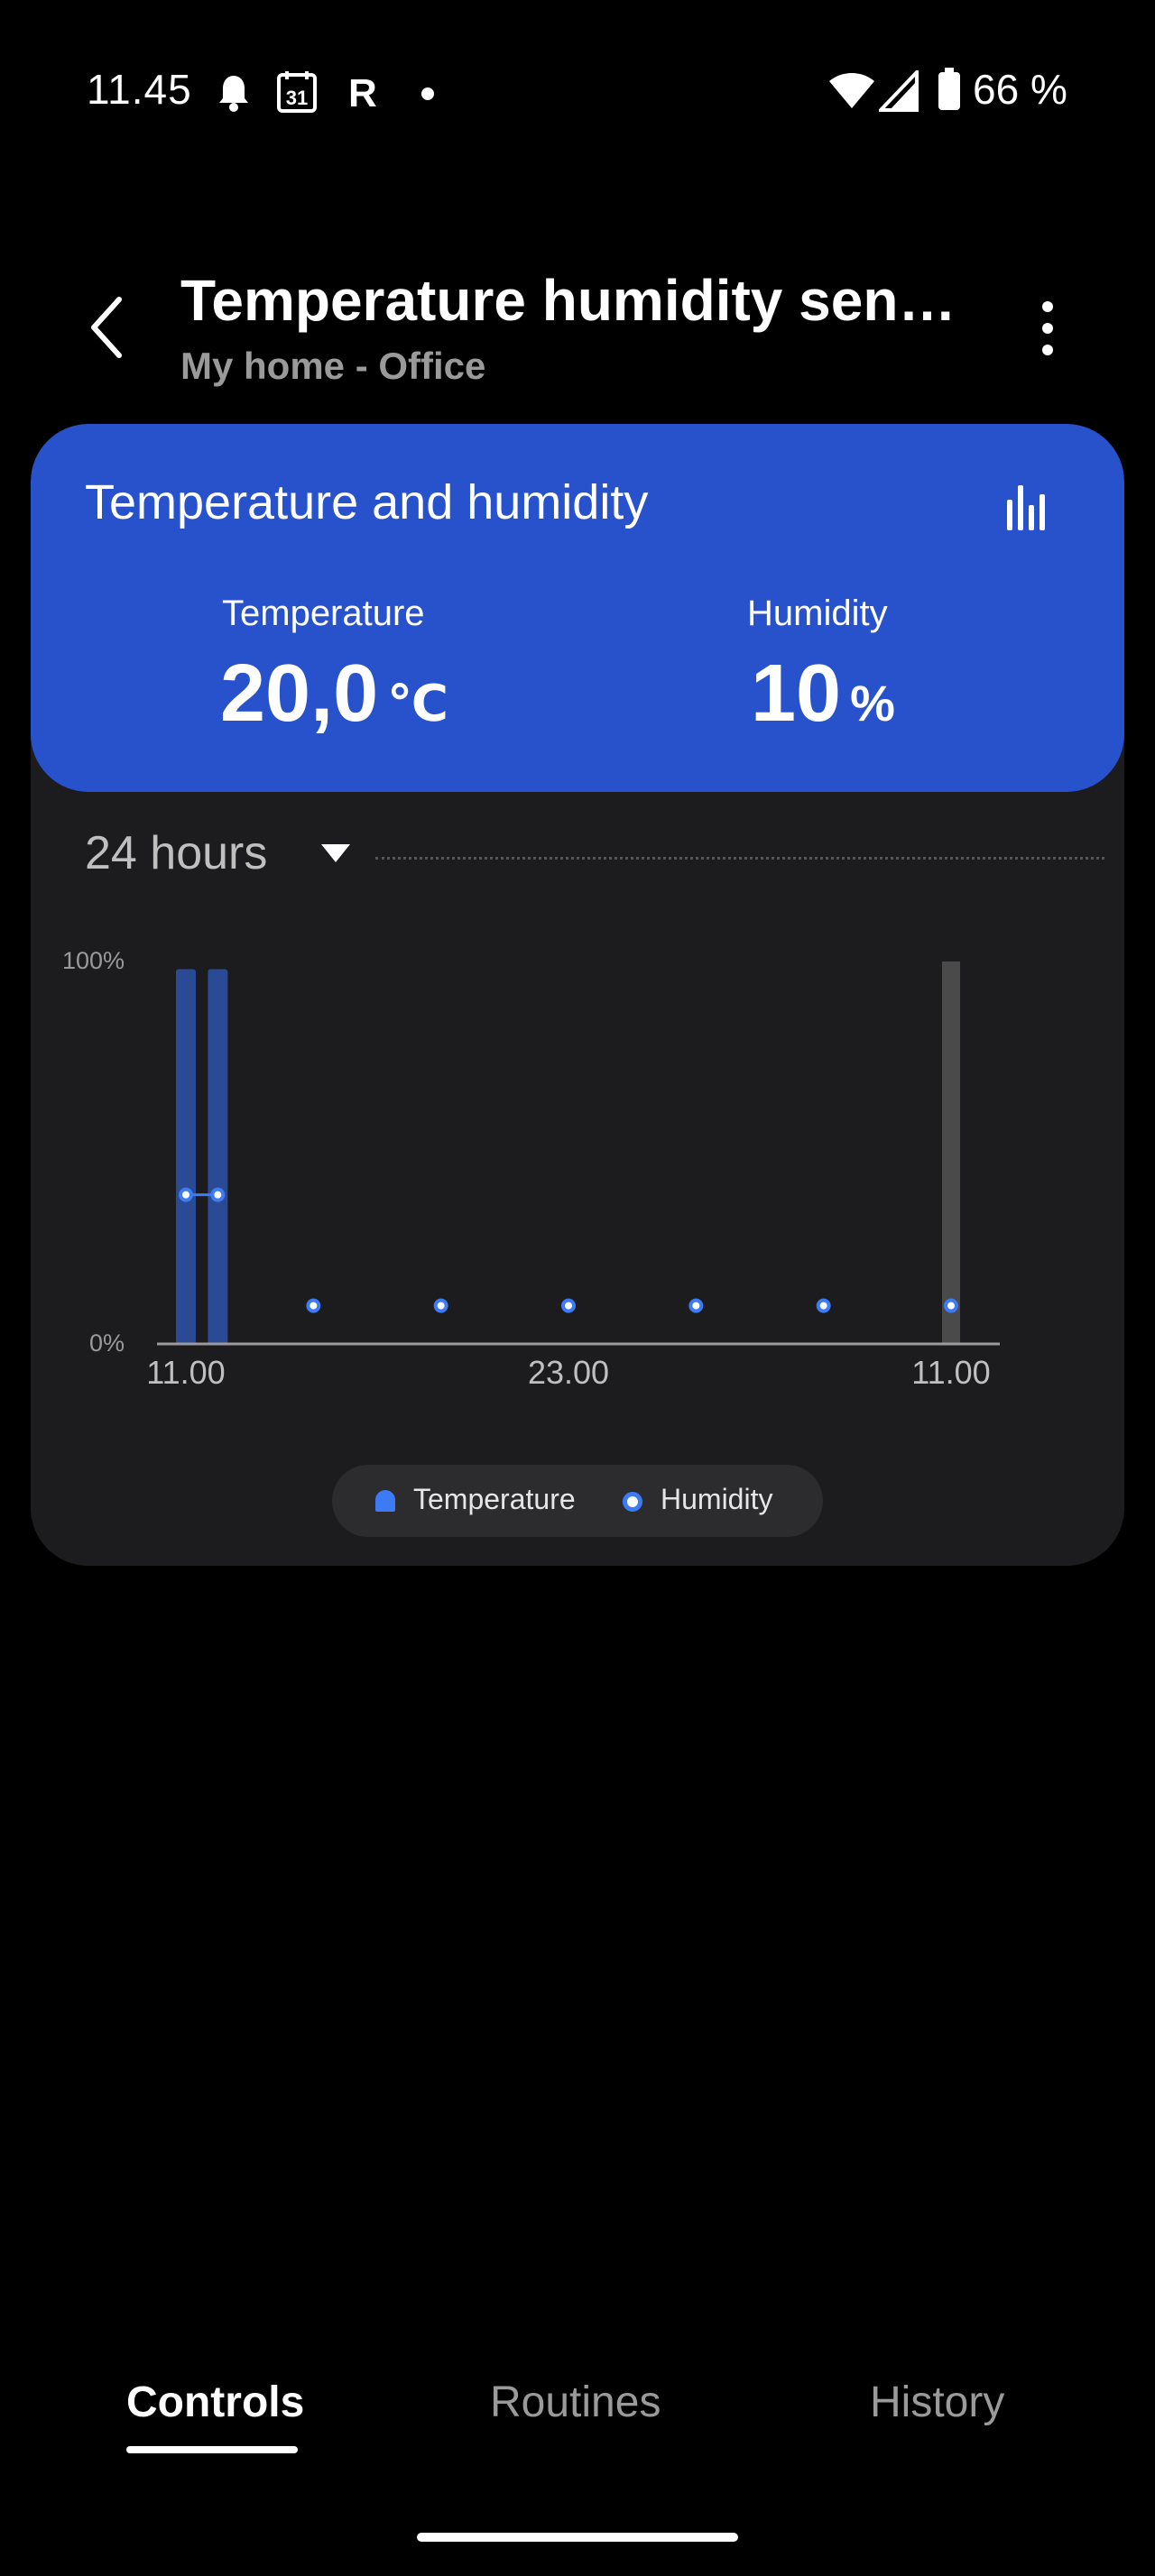 The width and height of the screenshot is (1155, 2576). What do you see at coordinates (1026, 507) in the screenshot?
I see `bar-chart-icon` at bounding box center [1026, 507].